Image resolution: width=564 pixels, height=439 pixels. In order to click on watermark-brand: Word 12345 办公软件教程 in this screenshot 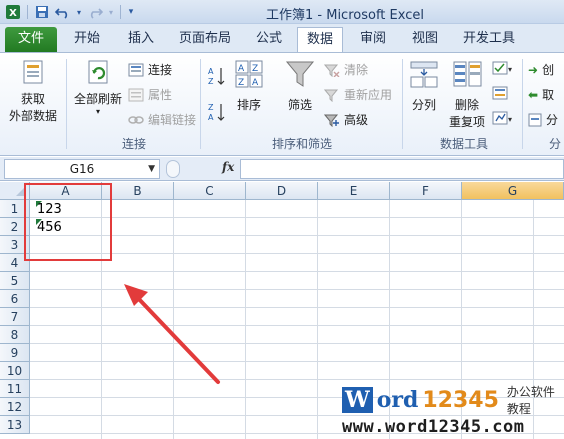, I will do `click(453, 400)`.